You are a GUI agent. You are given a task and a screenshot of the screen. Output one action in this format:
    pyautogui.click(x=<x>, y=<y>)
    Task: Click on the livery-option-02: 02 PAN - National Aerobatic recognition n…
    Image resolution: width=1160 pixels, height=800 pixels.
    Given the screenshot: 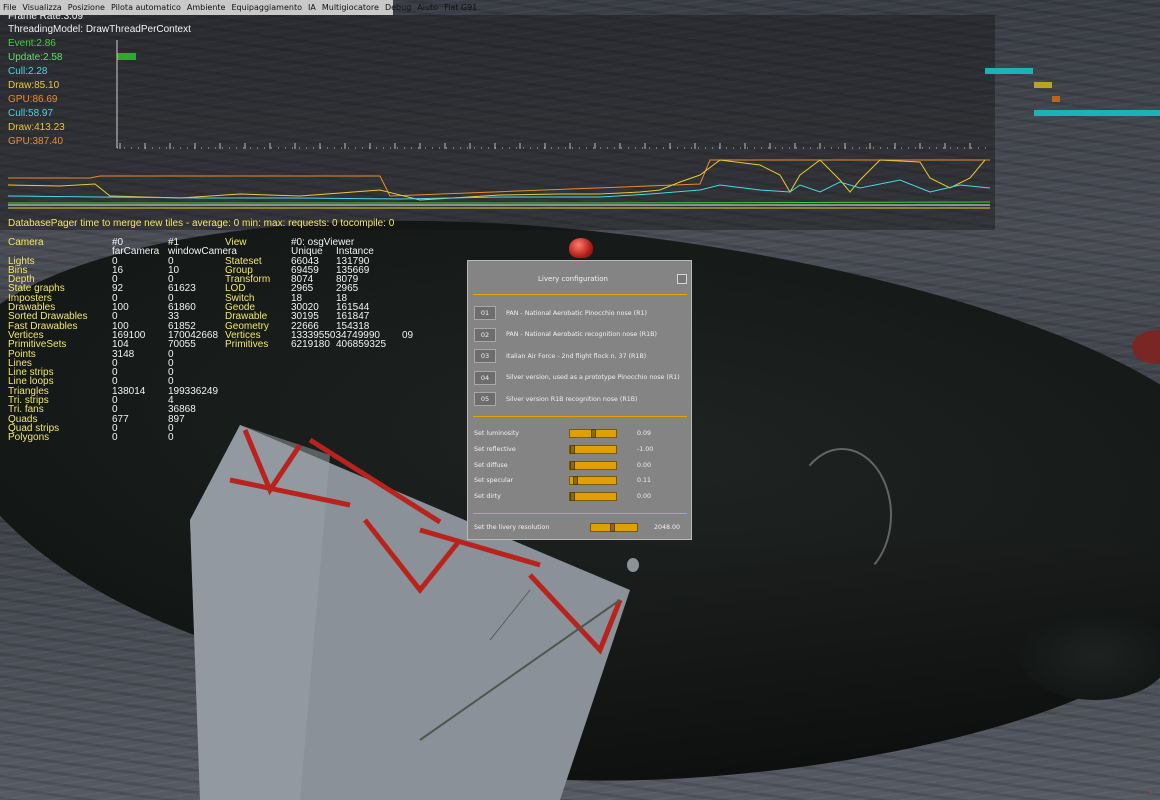 What is the action you would take?
    pyautogui.click(x=581, y=335)
    